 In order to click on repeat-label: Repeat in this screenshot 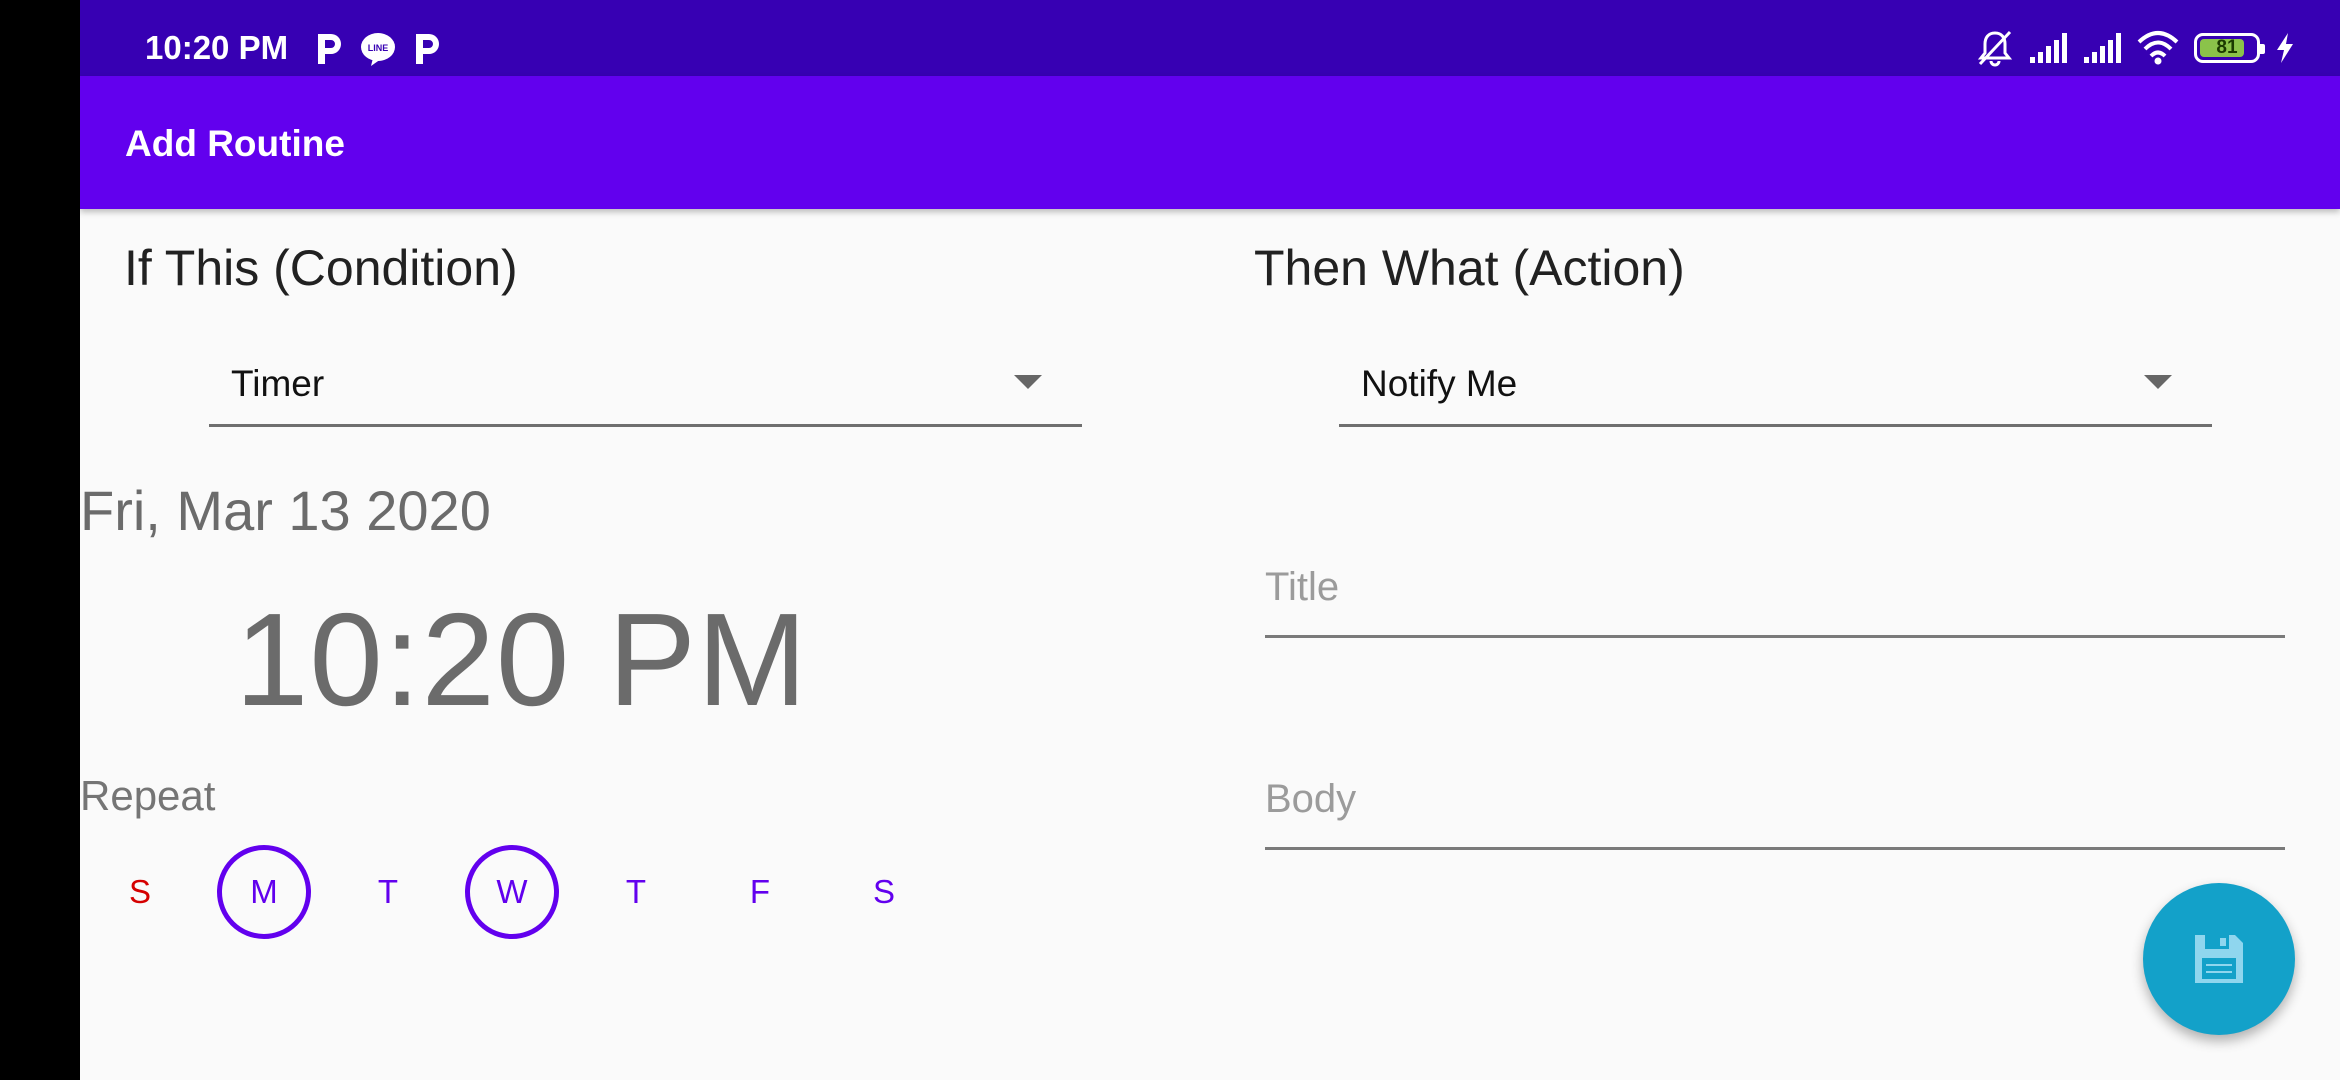, I will do `click(148, 795)`.